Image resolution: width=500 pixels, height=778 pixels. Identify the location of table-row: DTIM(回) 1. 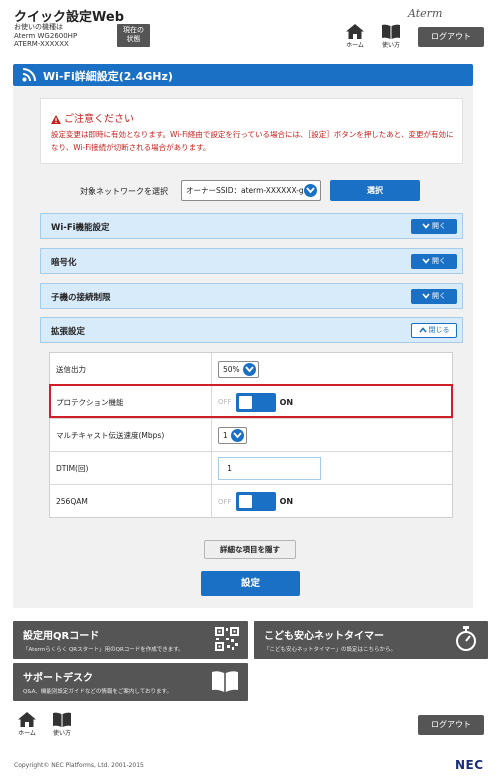
(251, 468).